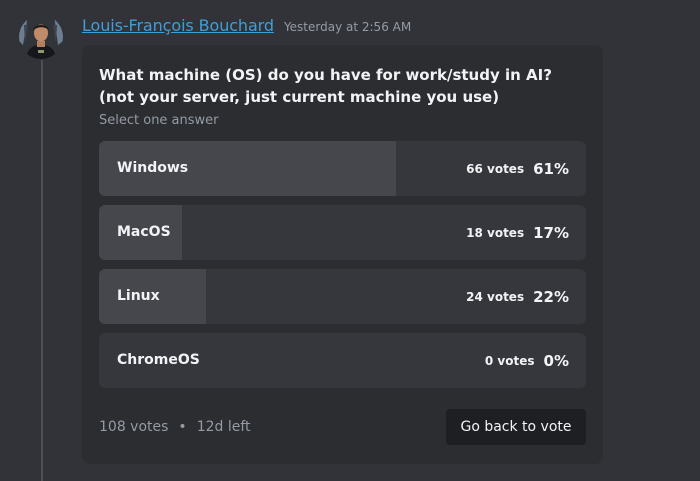  I want to click on time-left: 12d left, so click(223, 427).